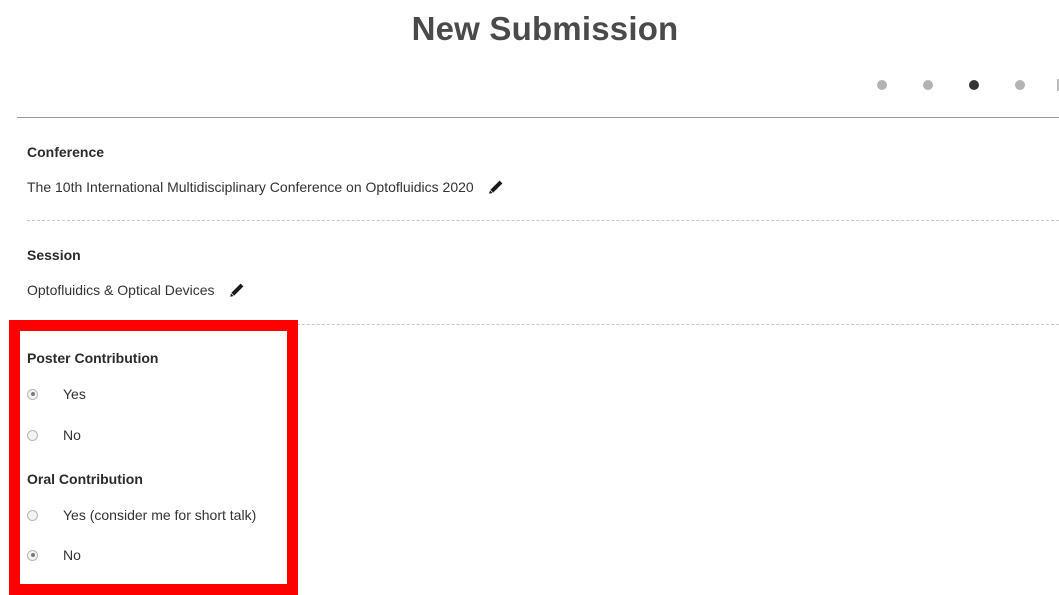  What do you see at coordinates (32, 394) in the screenshot?
I see `poster-yes-radio` at bounding box center [32, 394].